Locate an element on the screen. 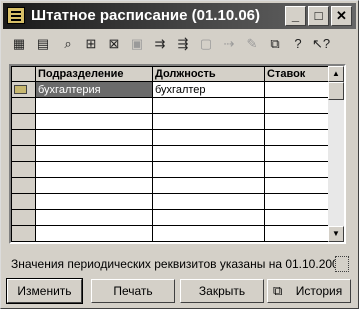  add-row-icon: ⊞ is located at coordinates (91, 44).